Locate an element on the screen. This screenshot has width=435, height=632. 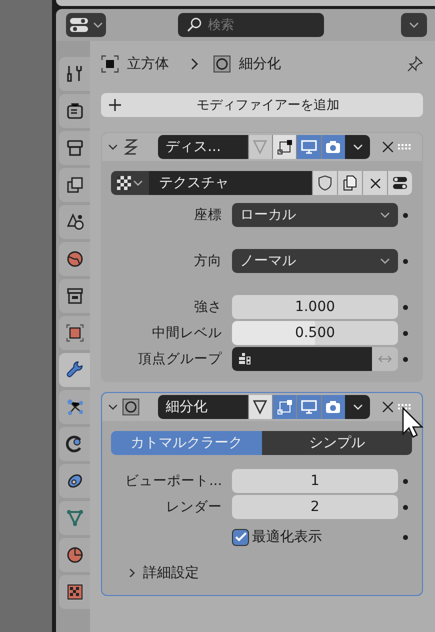
mouse-pointer-icon is located at coordinates (413, 423).